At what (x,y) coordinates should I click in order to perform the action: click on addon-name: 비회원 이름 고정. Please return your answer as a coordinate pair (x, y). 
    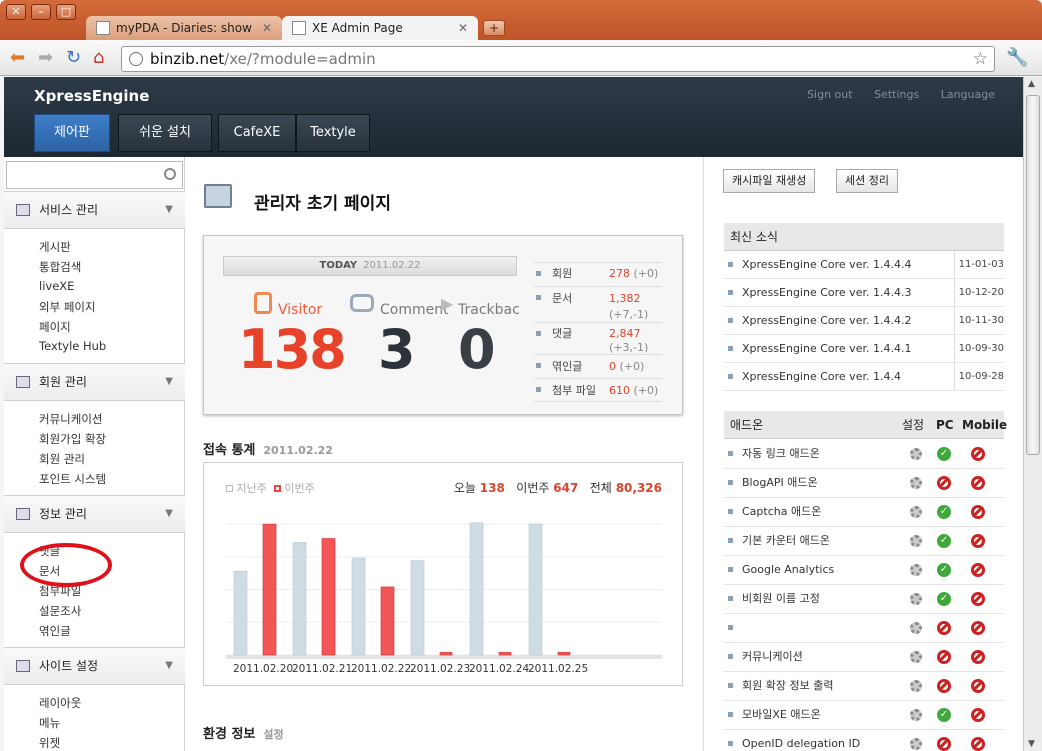
    Looking at the image, I should click on (781, 598).